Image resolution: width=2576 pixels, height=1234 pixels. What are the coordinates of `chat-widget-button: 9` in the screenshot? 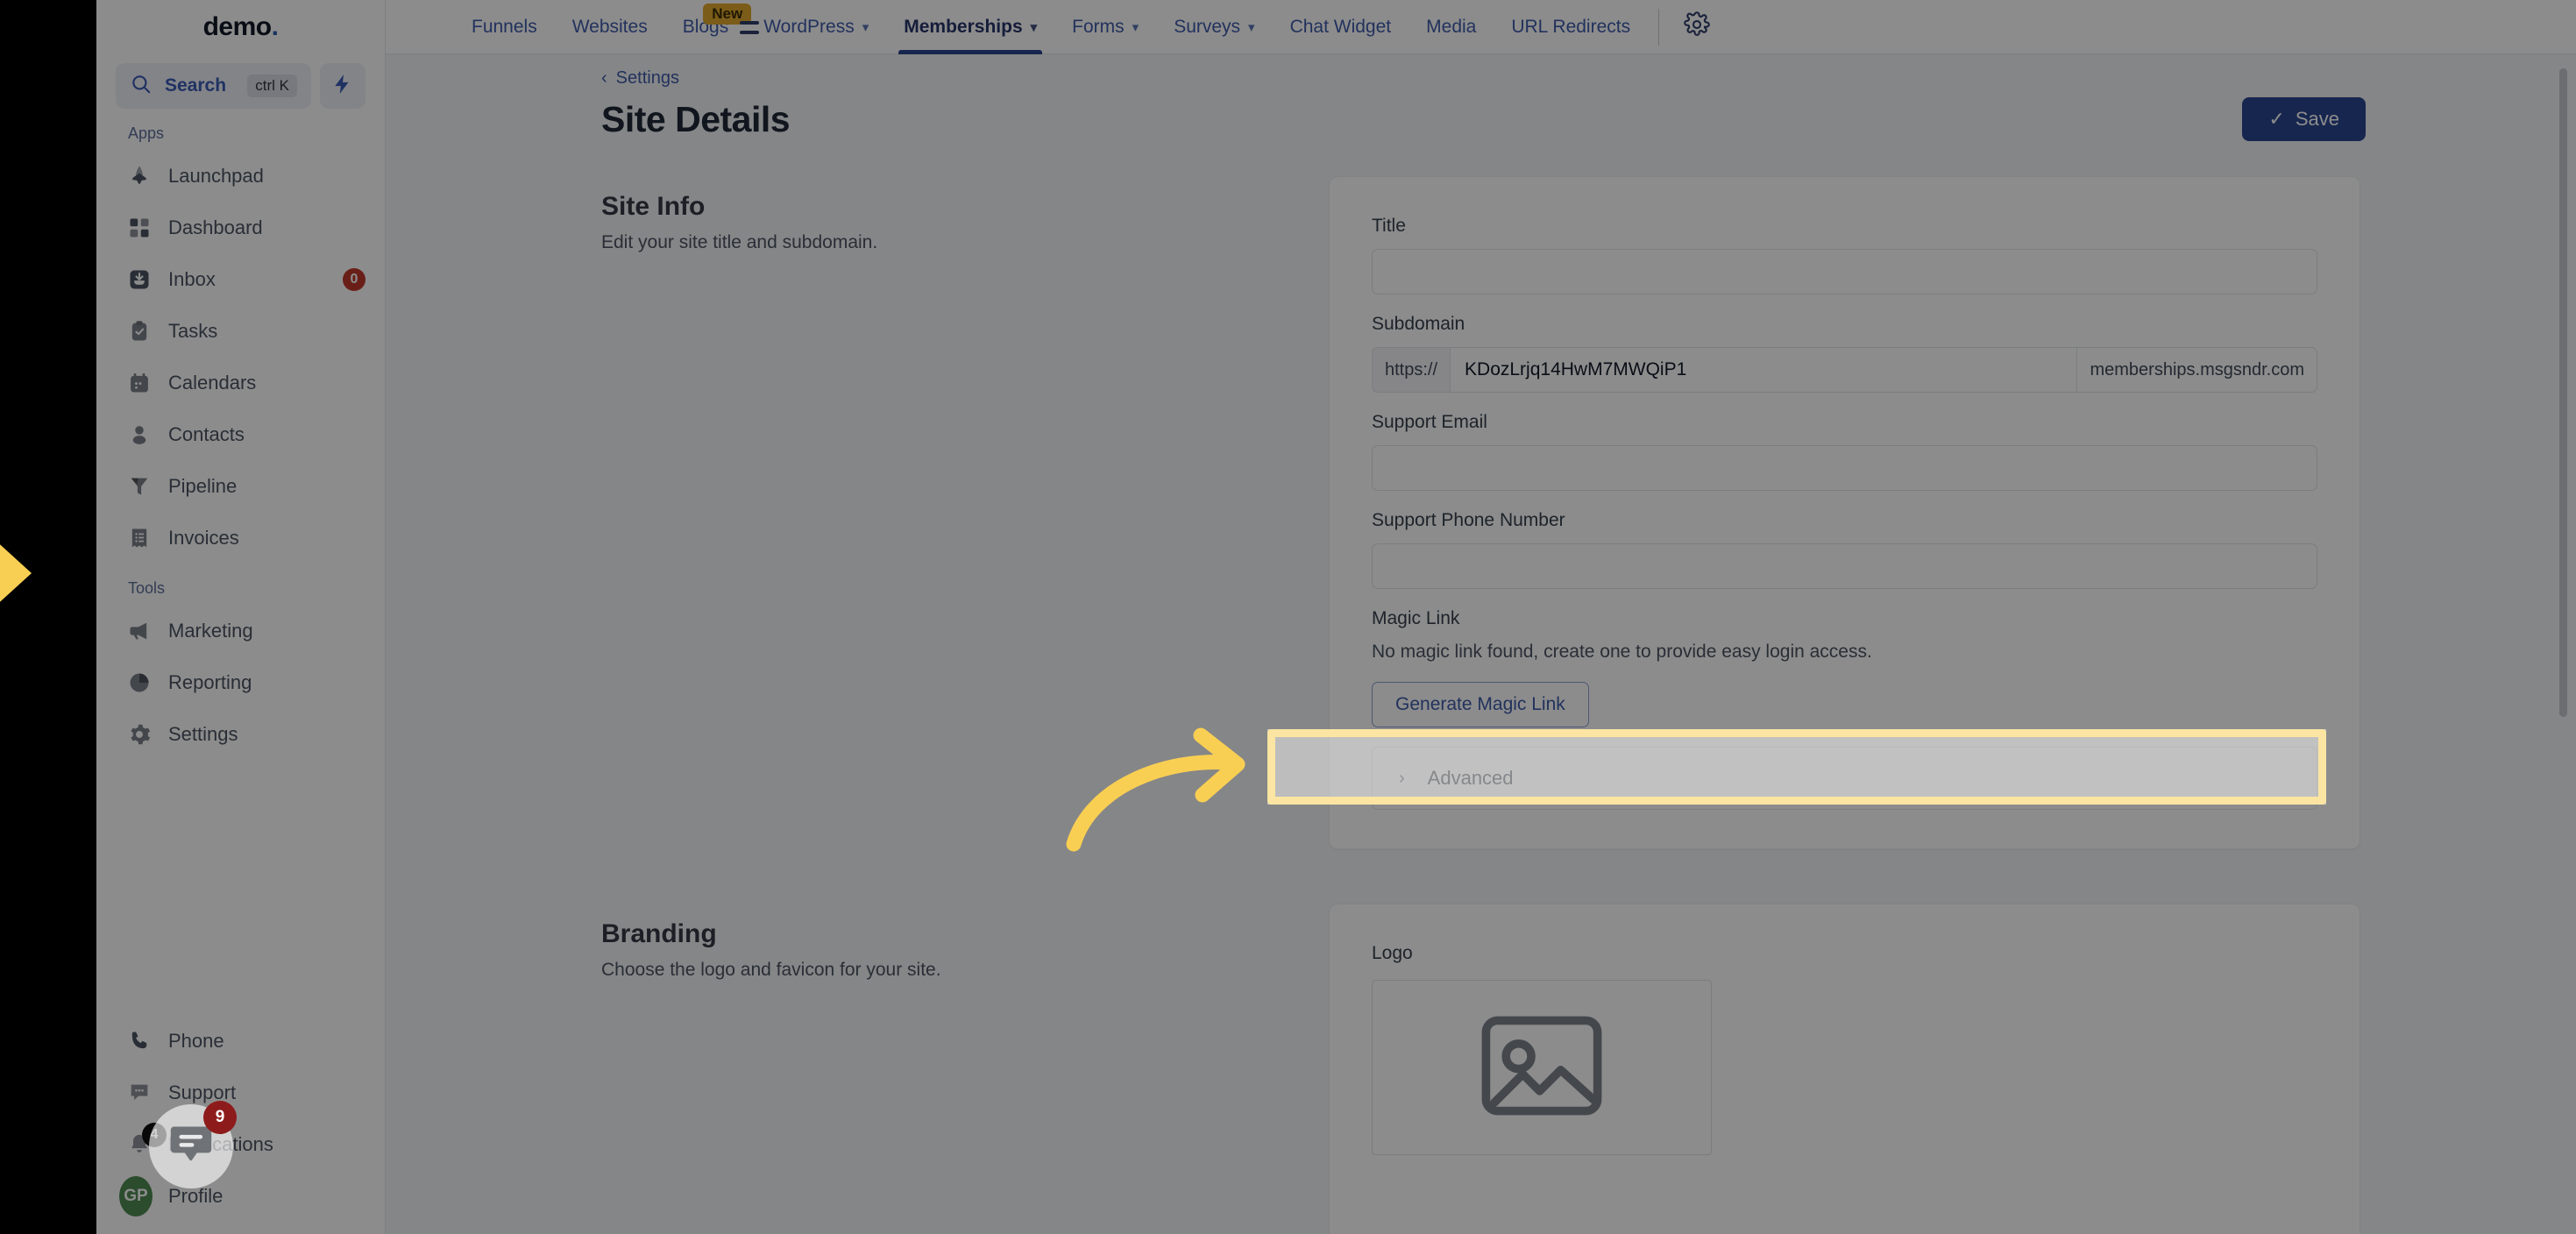 It's located at (193, 1144).